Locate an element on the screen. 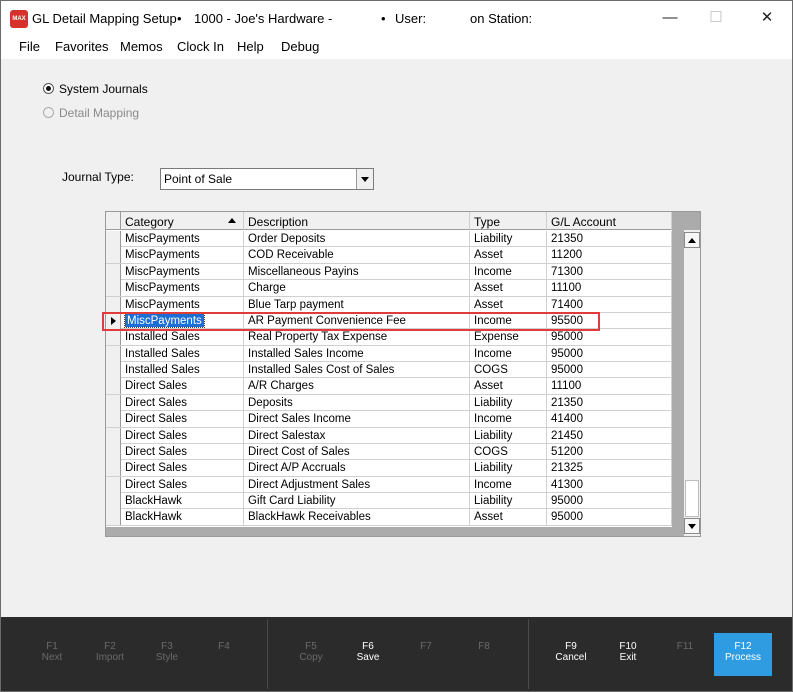 The width and height of the screenshot is (793, 692). menu-debug: Debug is located at coordinates (300, 46).